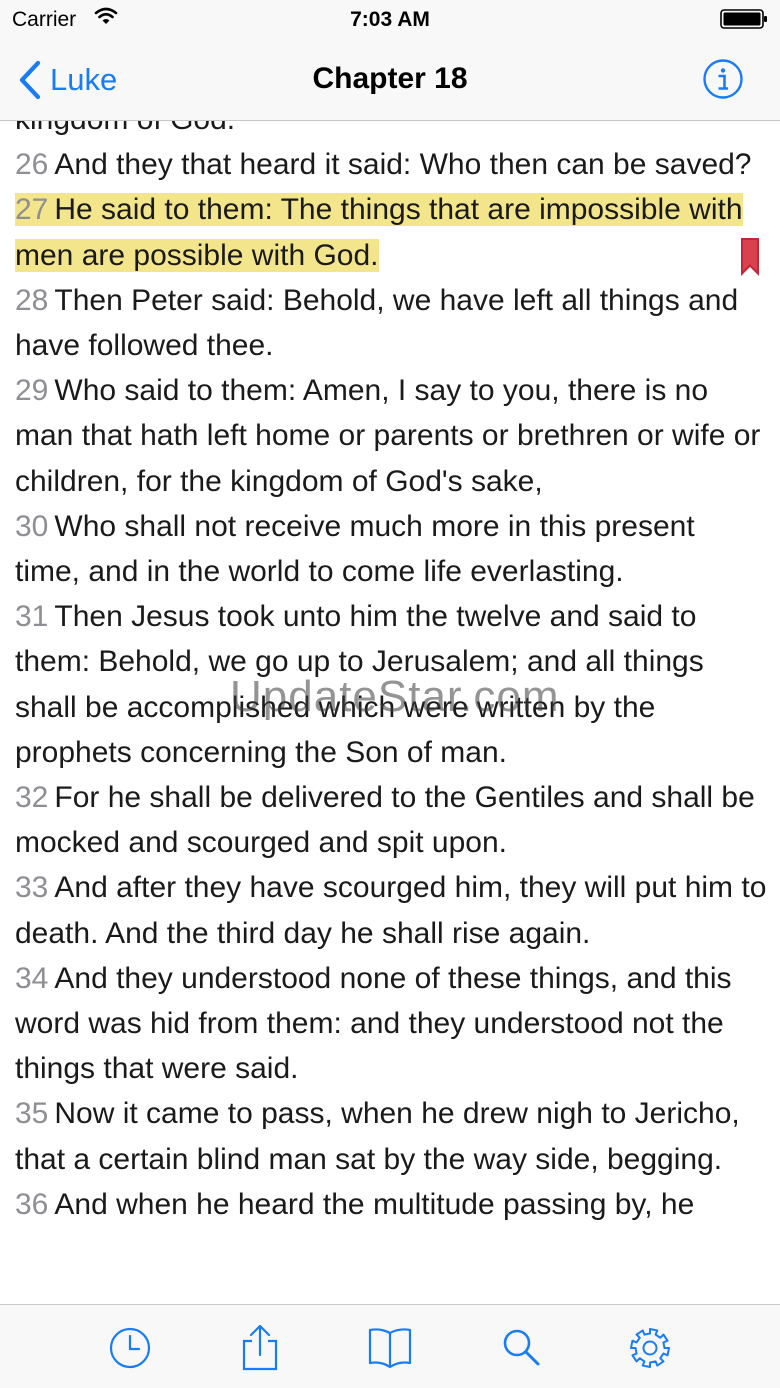  Describe the element at coordinates (32, 300) in the screenshot. I see `verse-number: 28` at that location.